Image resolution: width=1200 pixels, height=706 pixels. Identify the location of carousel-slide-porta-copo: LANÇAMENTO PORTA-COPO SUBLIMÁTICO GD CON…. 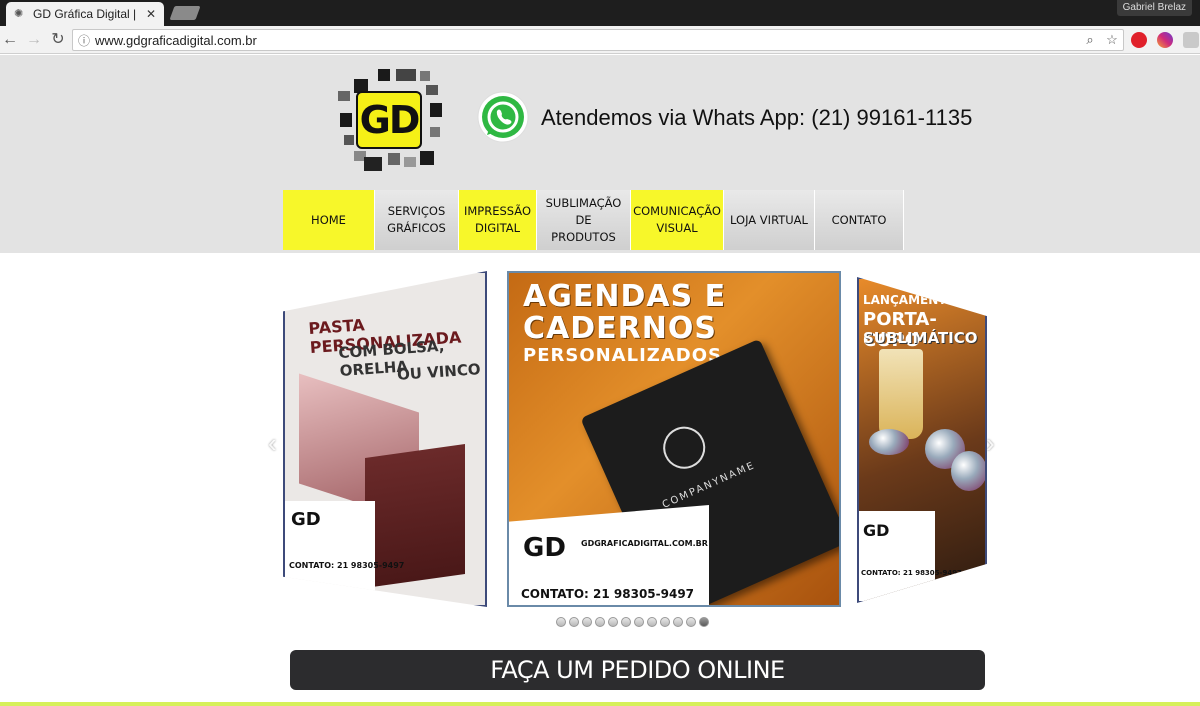
(922, 440).